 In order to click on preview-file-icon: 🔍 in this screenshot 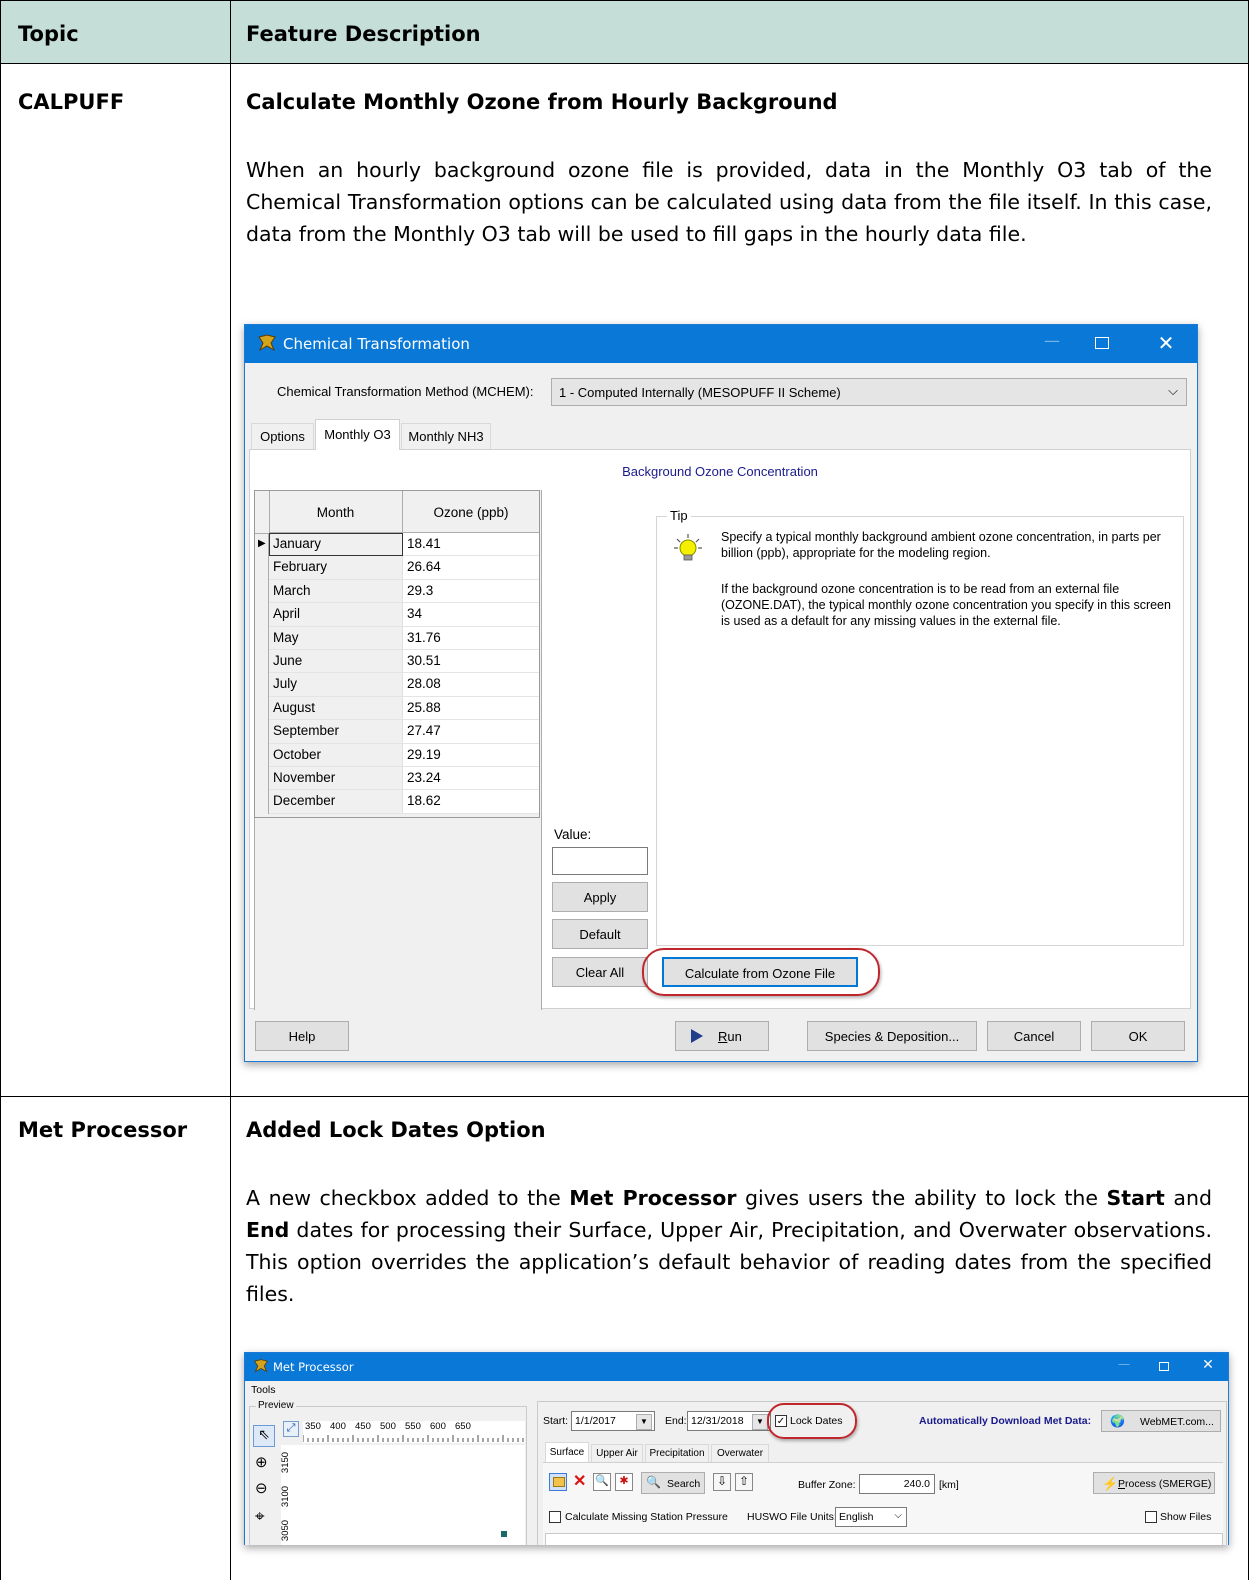, I will do `click(602, 1482)`.